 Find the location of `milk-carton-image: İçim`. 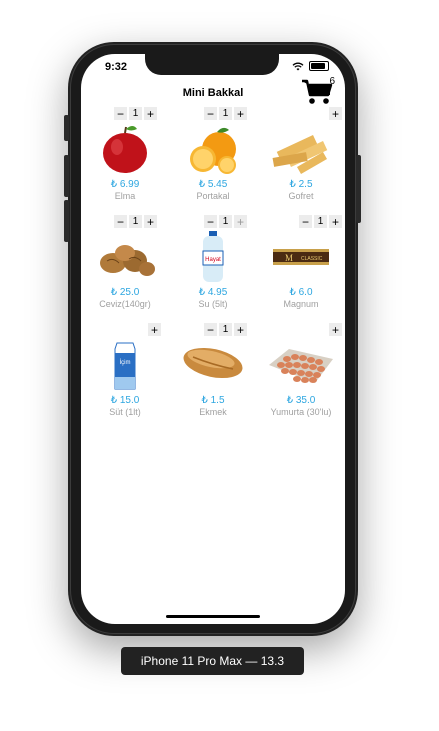

milk-carton-image: İçim is located at coordinates (125, 366).